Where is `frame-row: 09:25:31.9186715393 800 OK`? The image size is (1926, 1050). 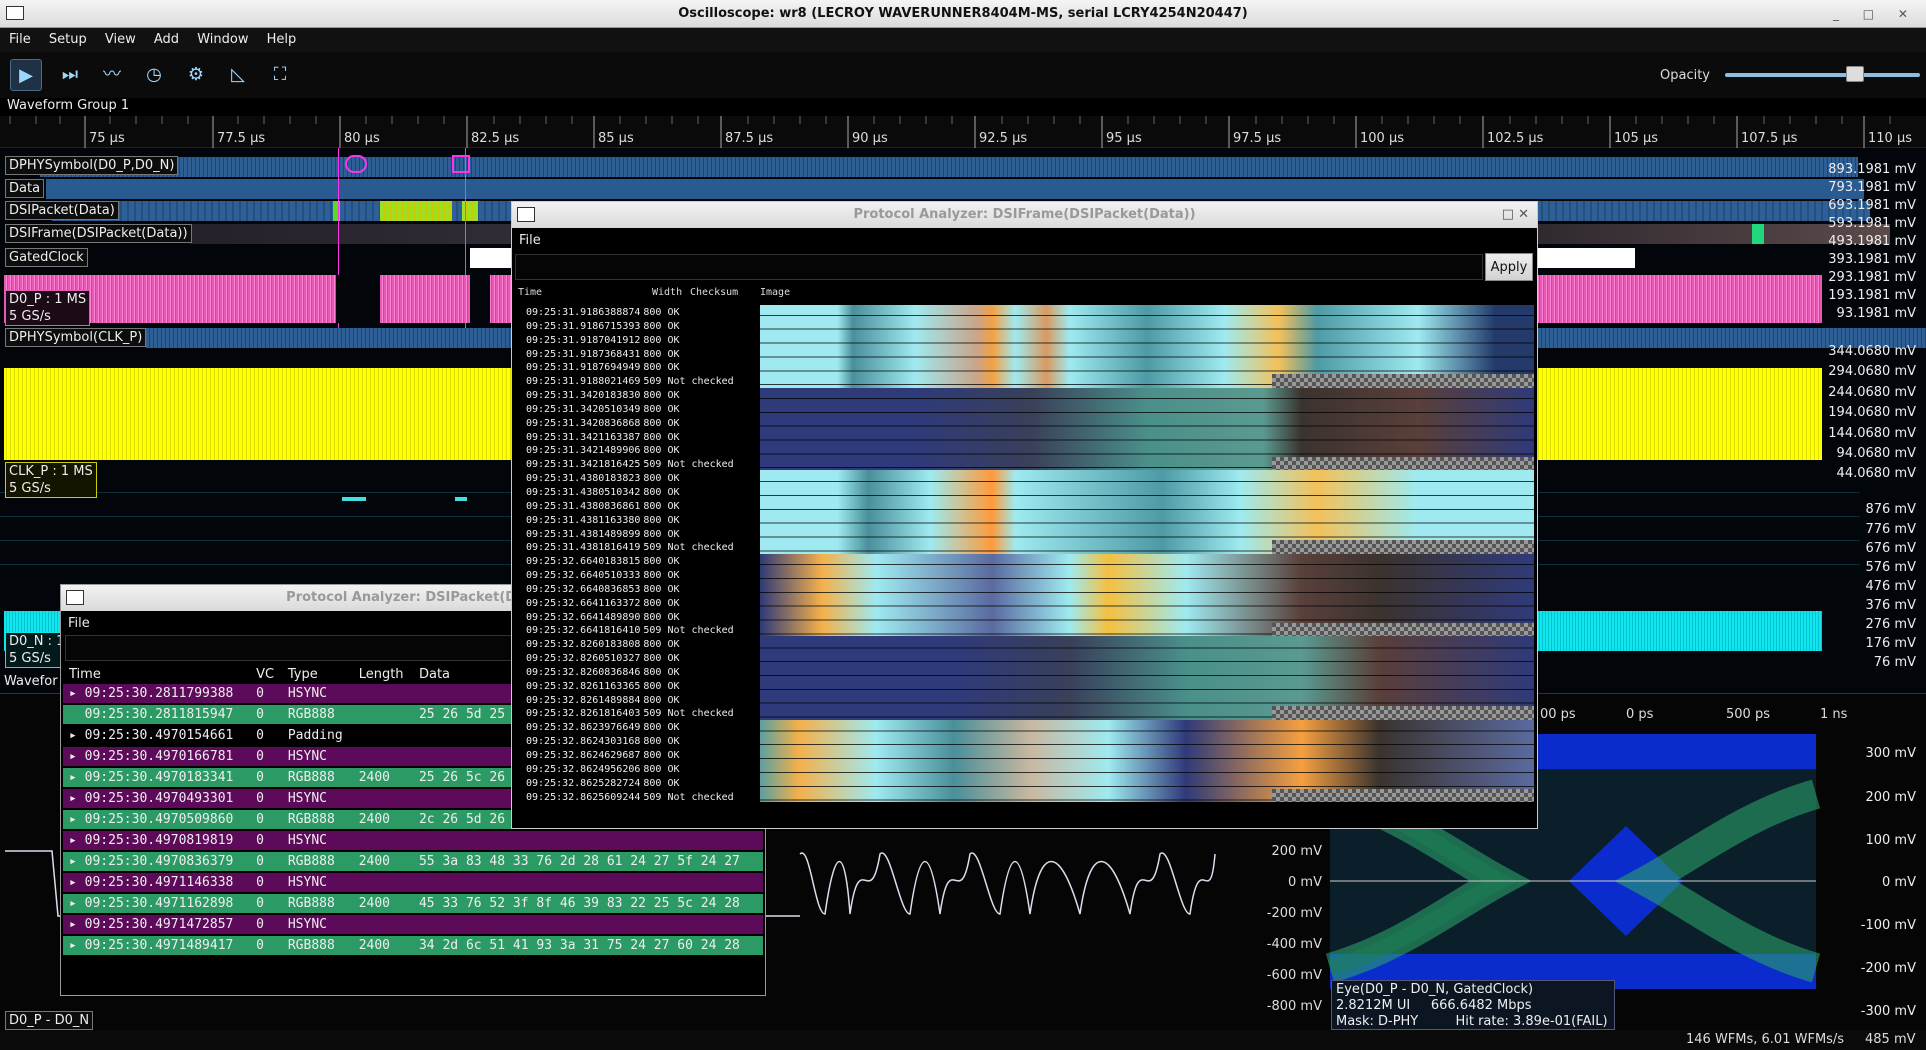 frame-row: 09:25:31.9186715393 800 OK is located at coordinates (635, 327).